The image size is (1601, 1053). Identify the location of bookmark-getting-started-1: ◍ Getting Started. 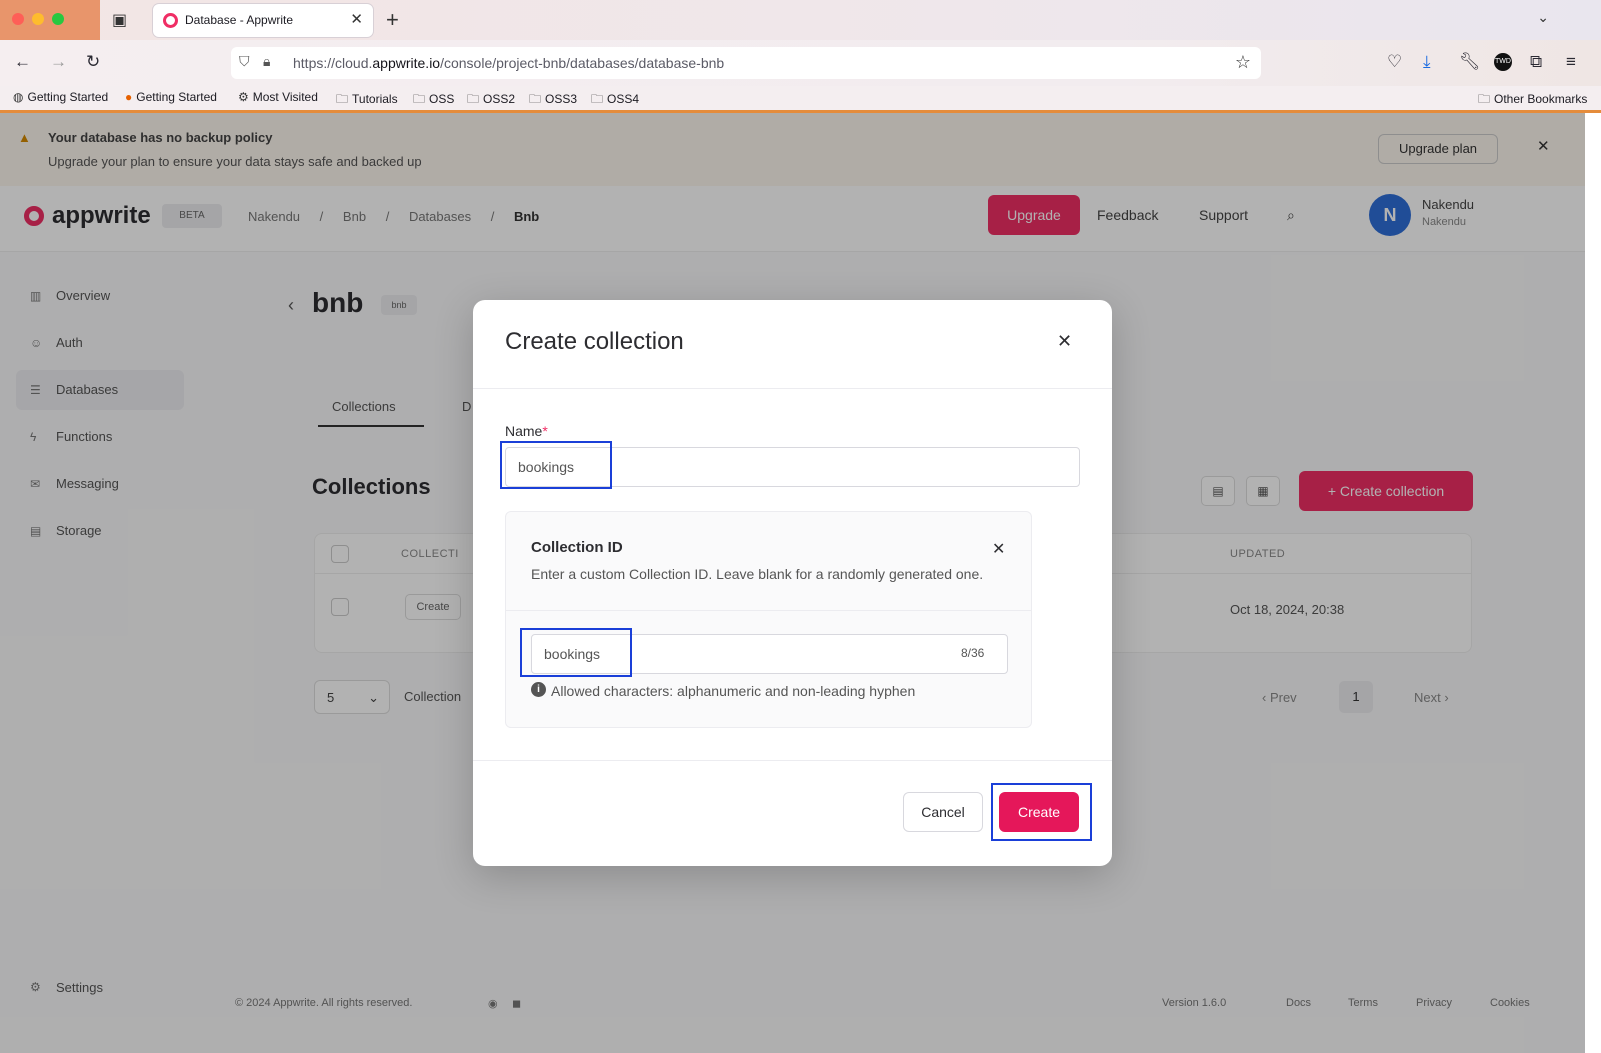
(60, 97).